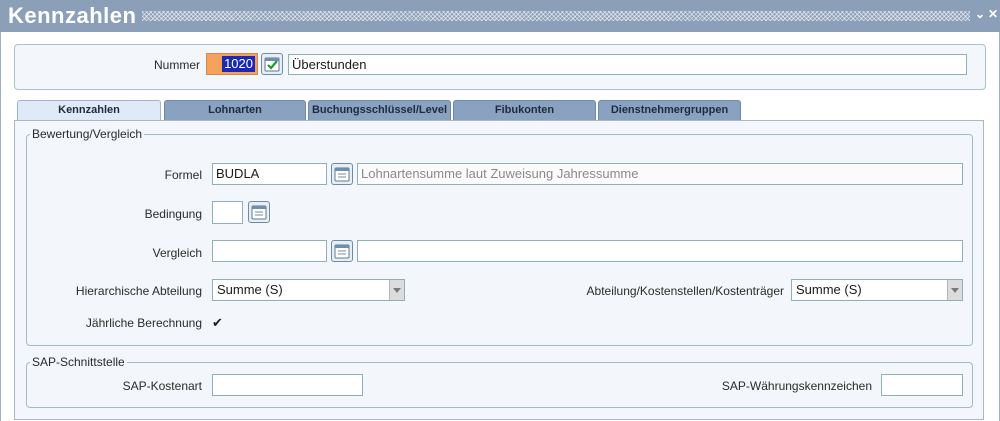  I want to click on bewertung-legend: Bewertung/Vergleich, so click(87, 134).